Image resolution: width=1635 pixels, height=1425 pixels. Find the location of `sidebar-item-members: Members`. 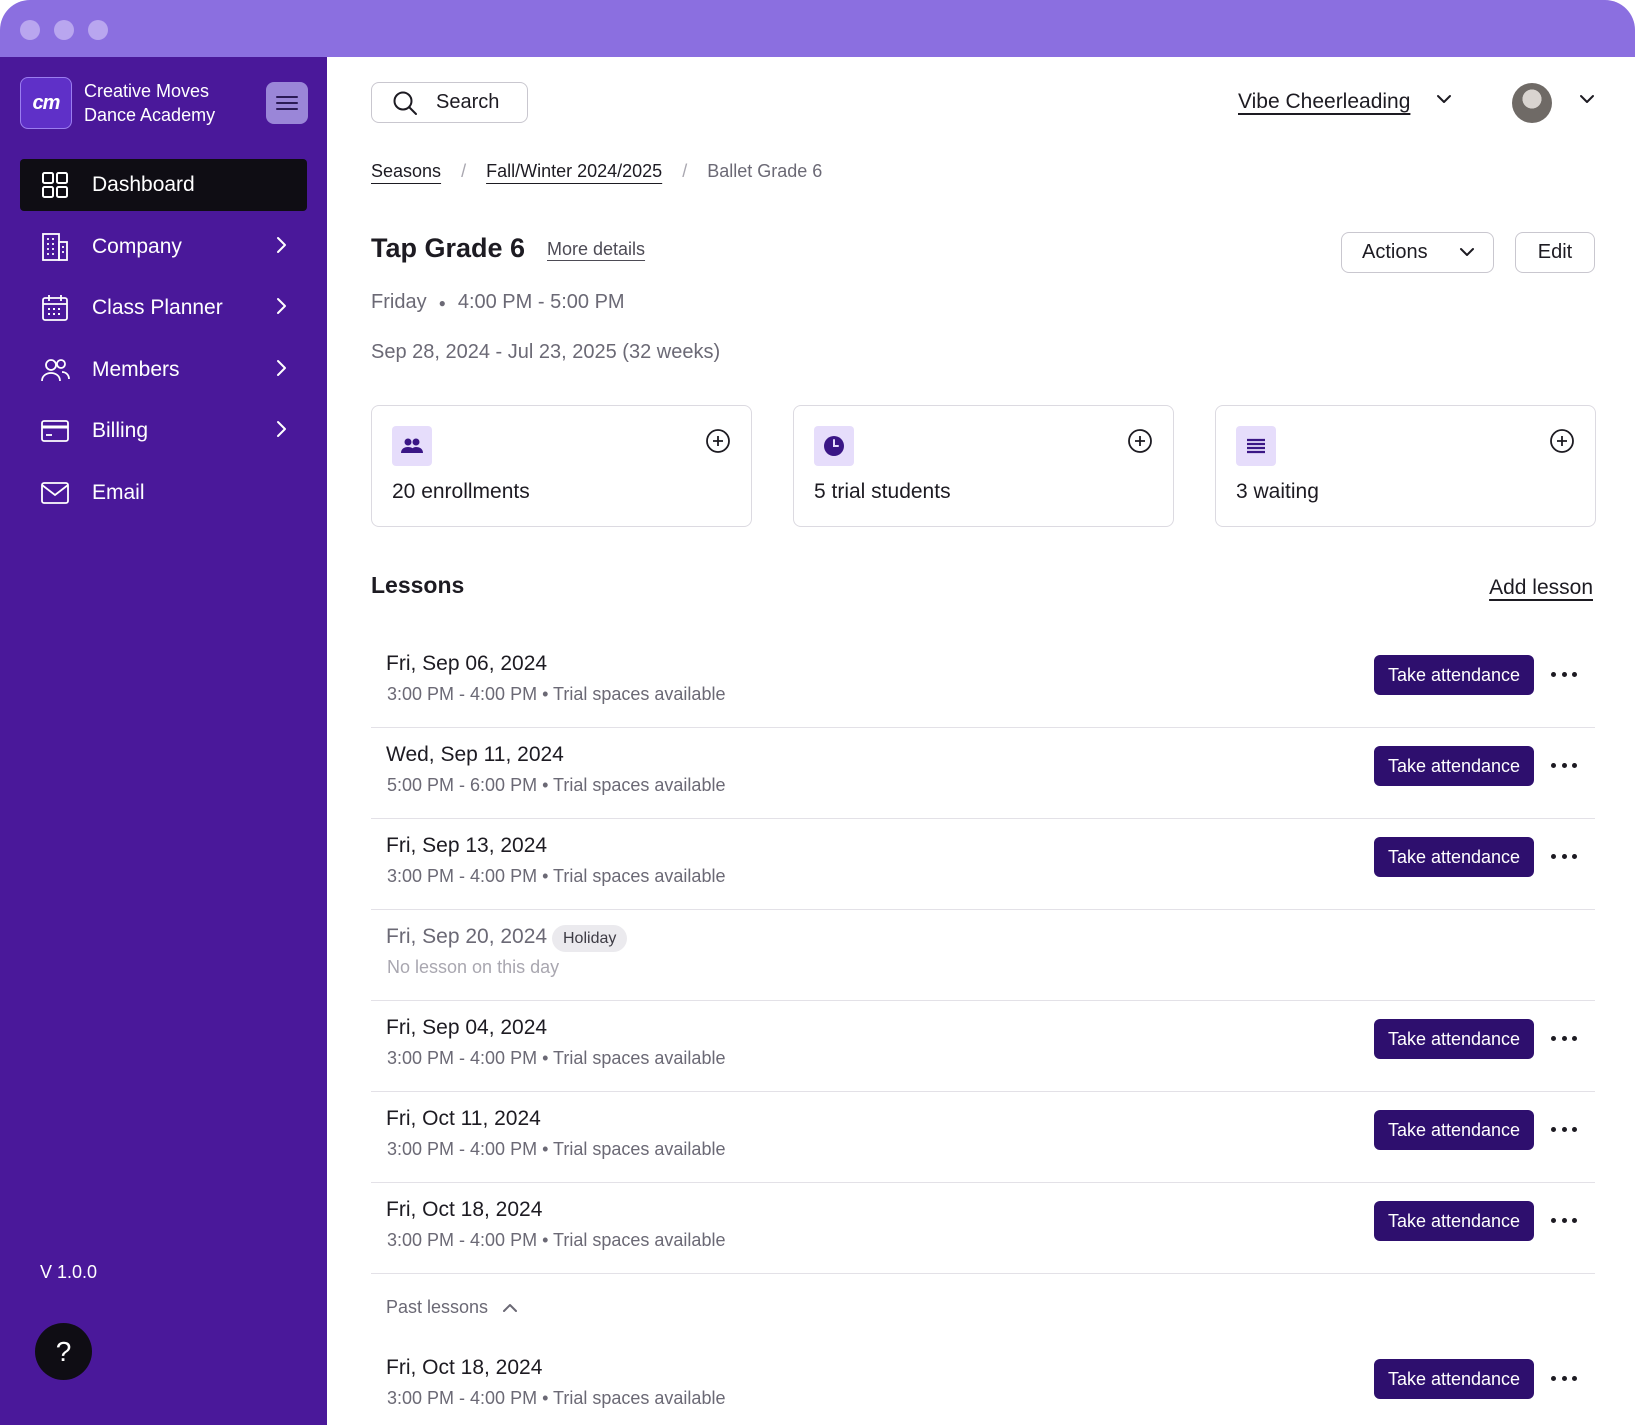

sidebar-item-members: Members is located at coordinates (163, 370).